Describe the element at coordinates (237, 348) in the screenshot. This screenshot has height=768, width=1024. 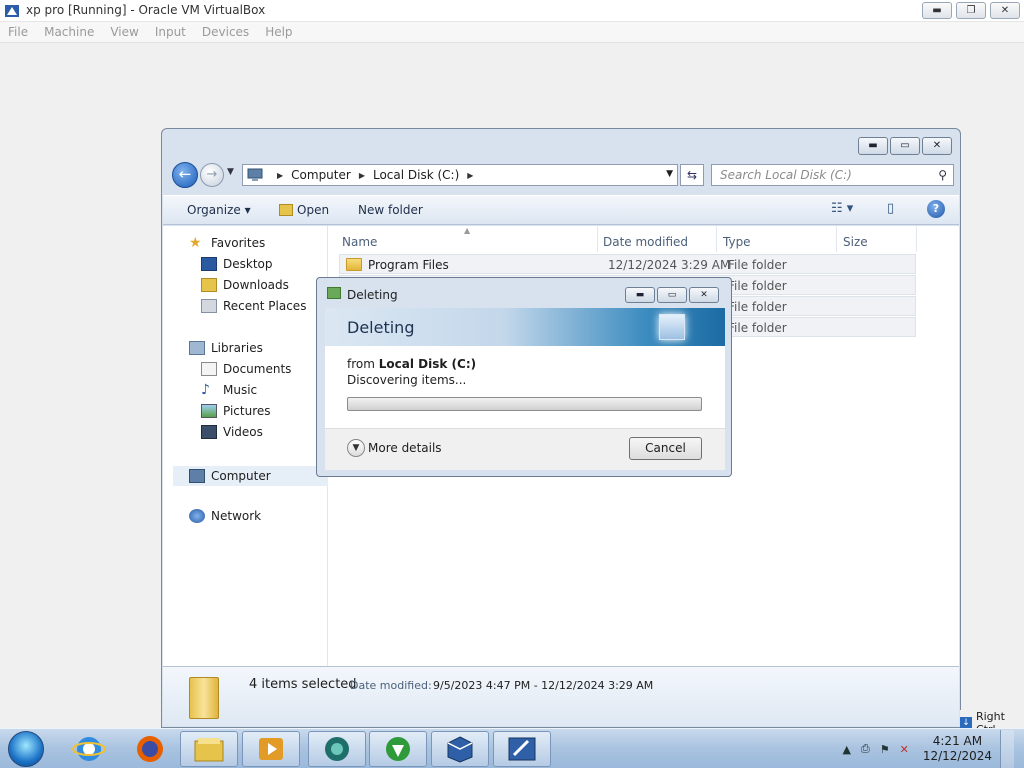
I see `nav-libraries-label: Libraries` at that location.